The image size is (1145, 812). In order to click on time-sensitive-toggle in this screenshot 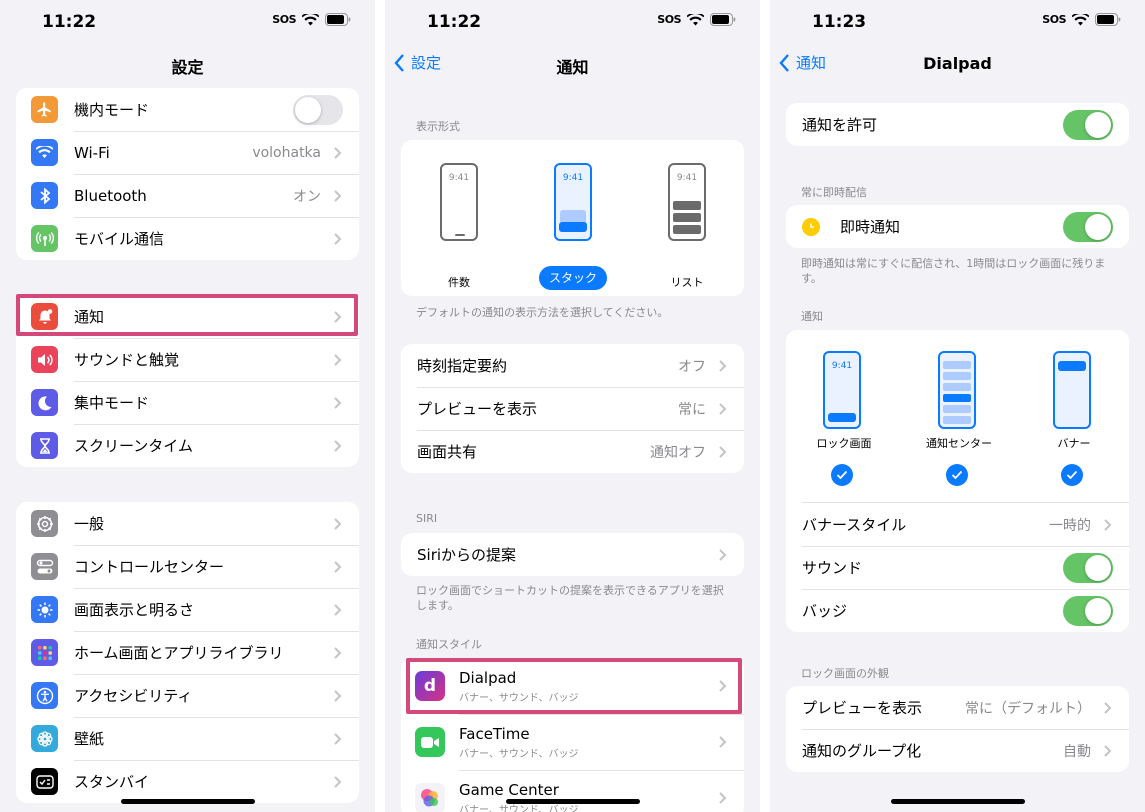, I will do `click(1088, 226)`.